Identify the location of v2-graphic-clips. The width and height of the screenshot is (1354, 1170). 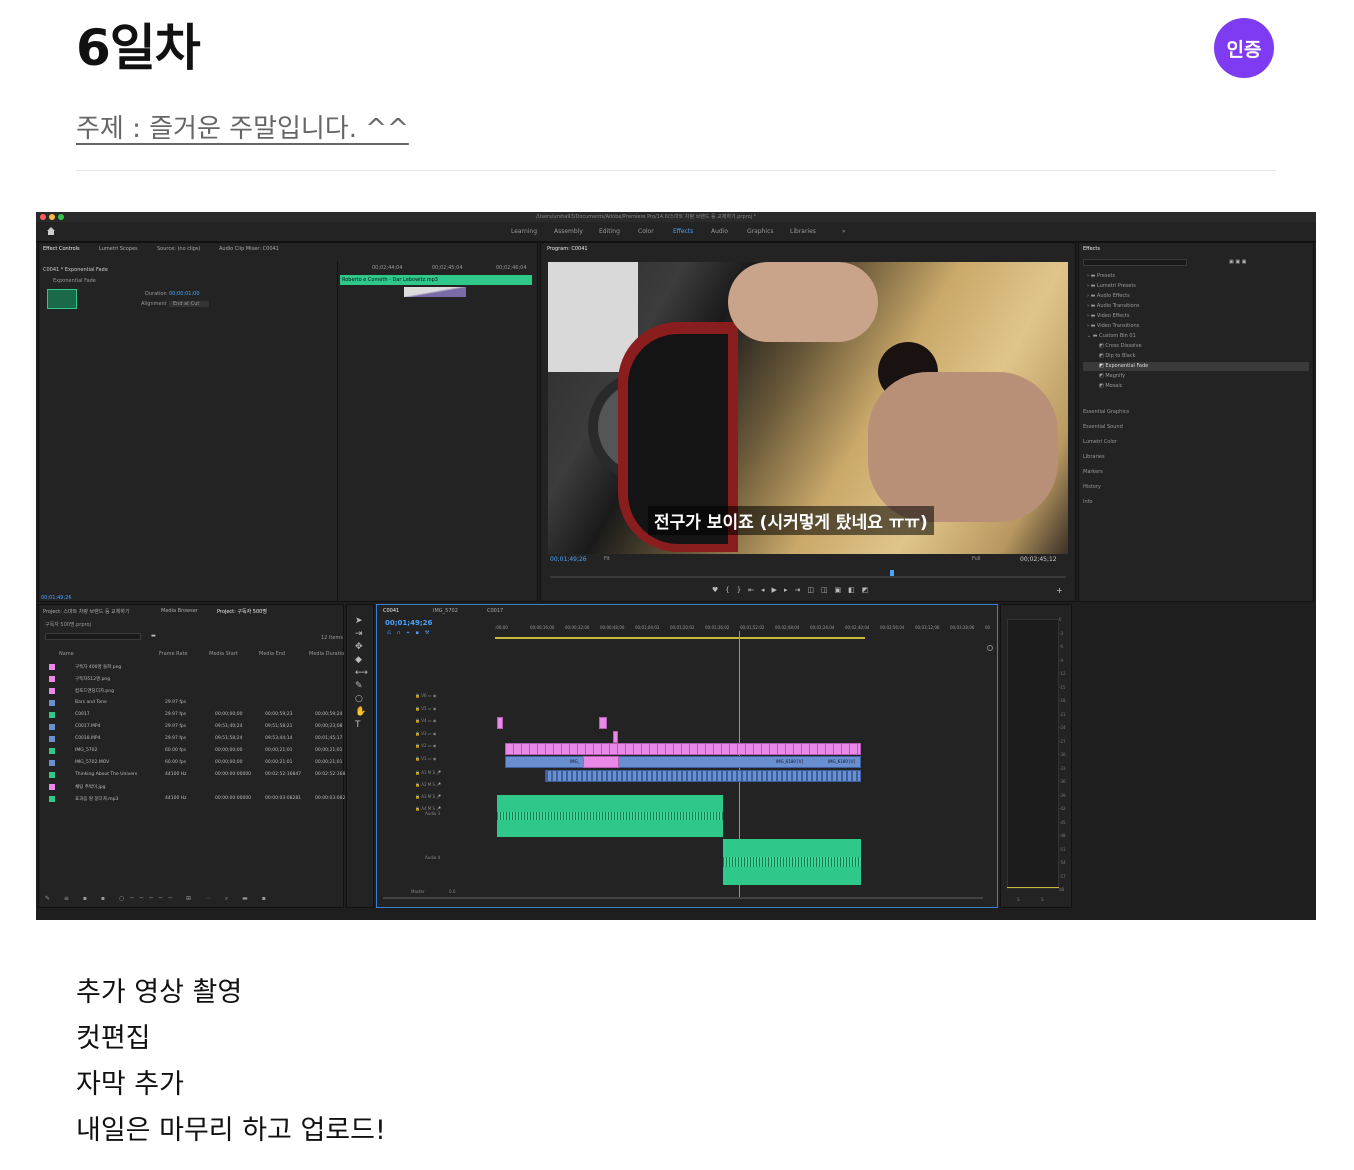
(683, 749).